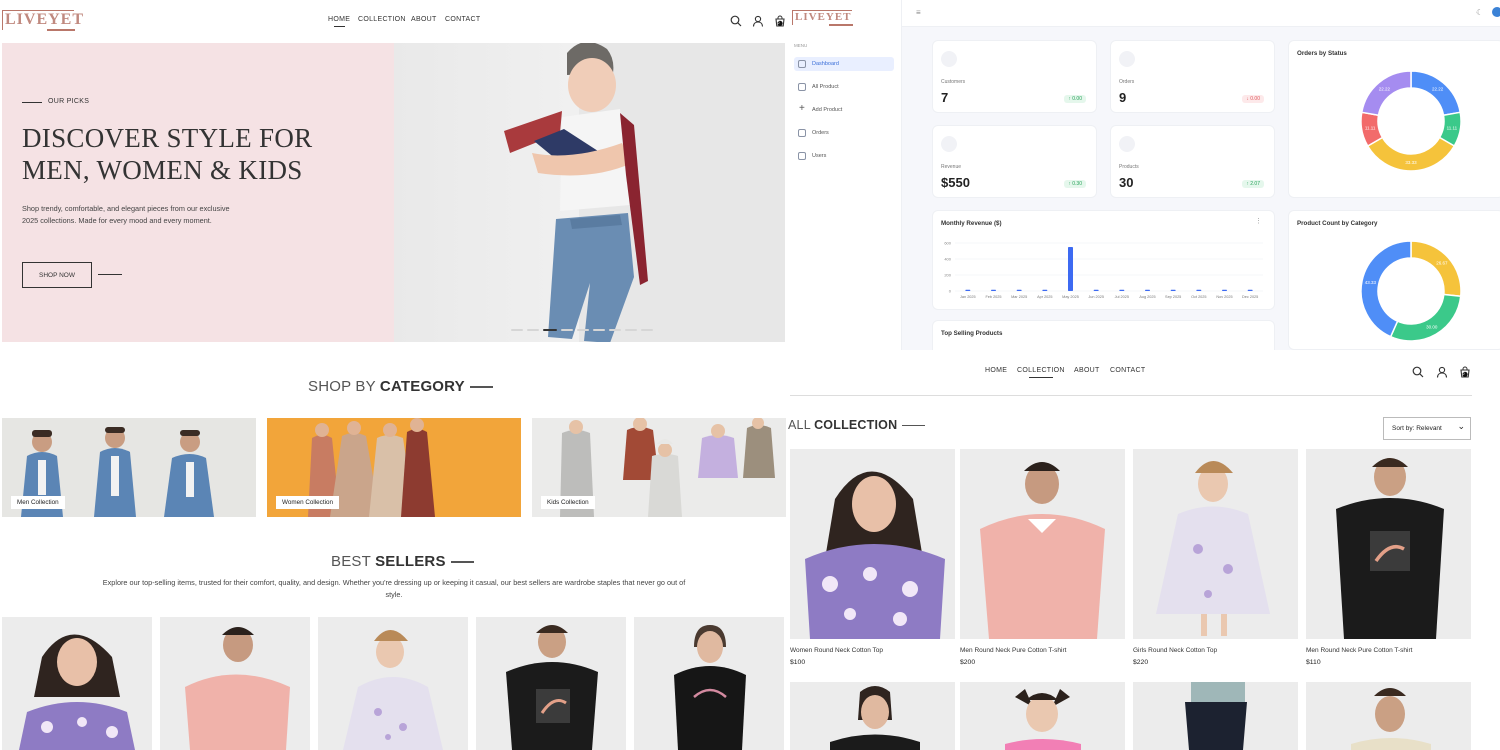 This screenshot has width=1500, height=750. I want to click on carousel-dot-active, so click(550, 330).